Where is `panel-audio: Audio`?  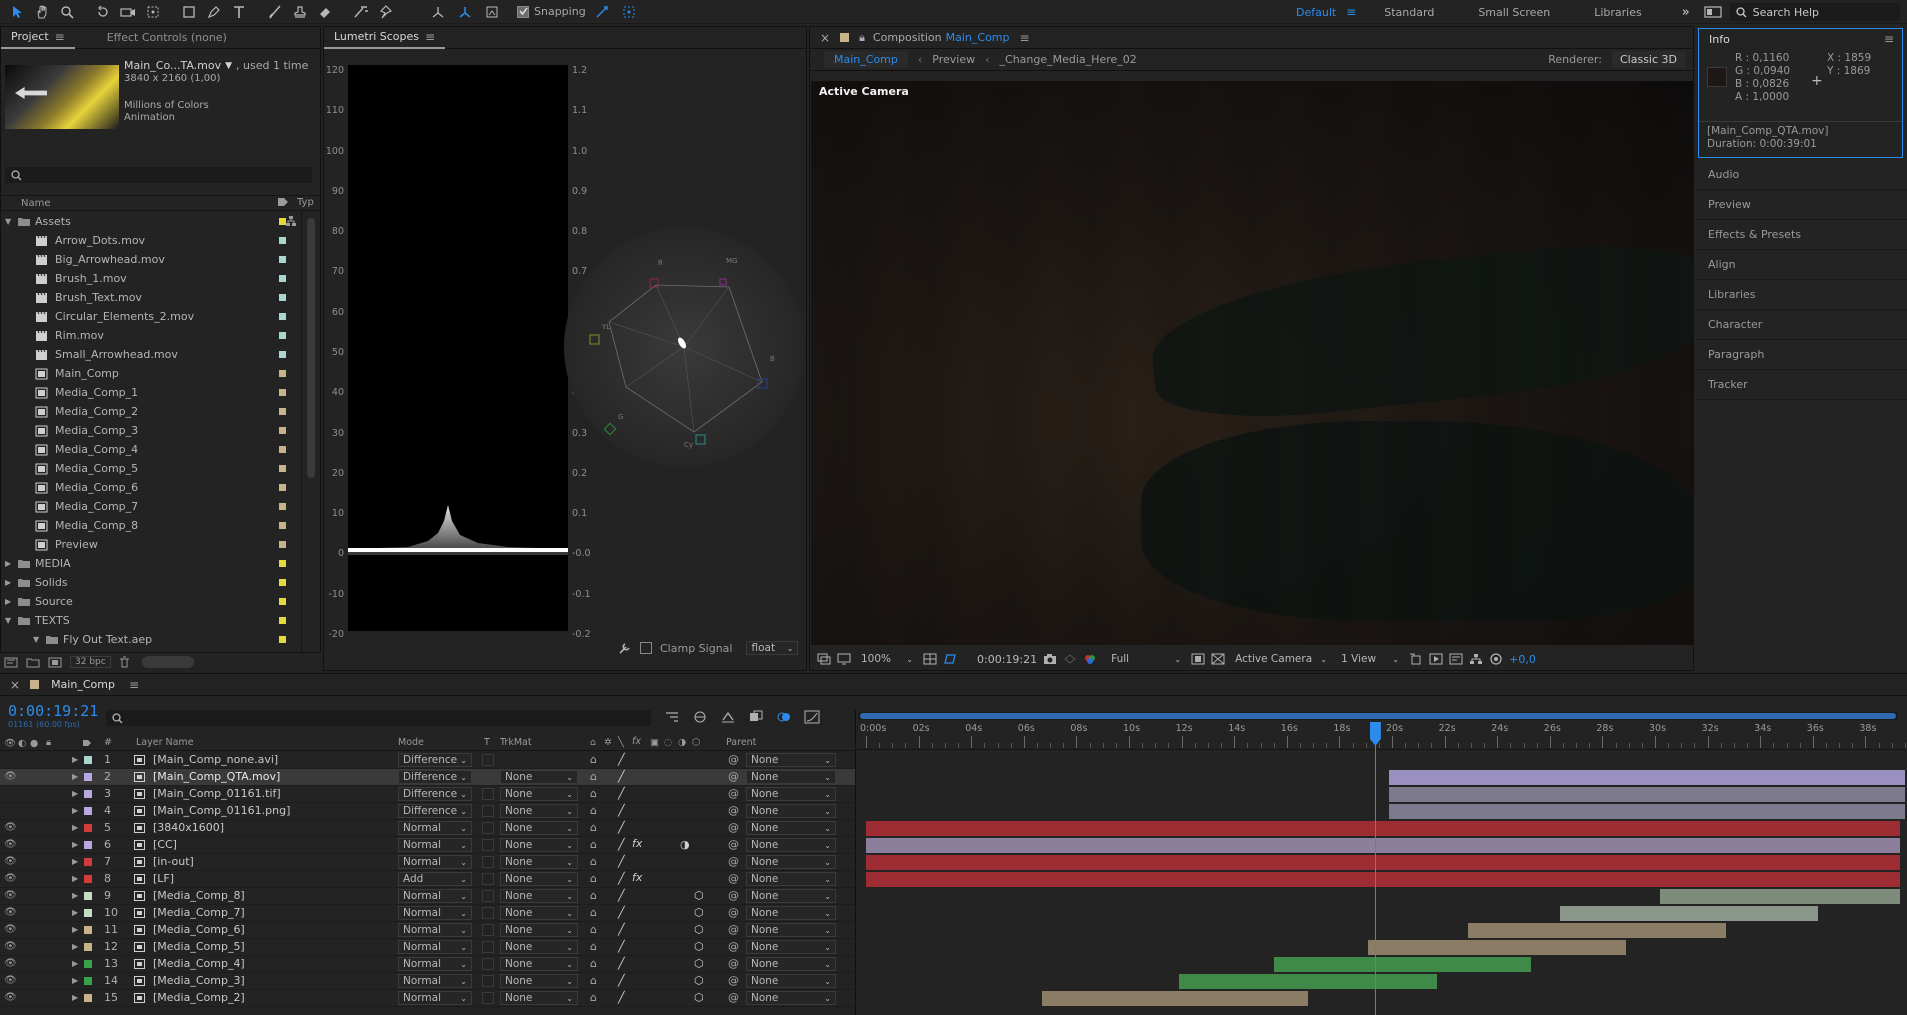
panel-audio: Audio is located at coordinates (1801, 175).